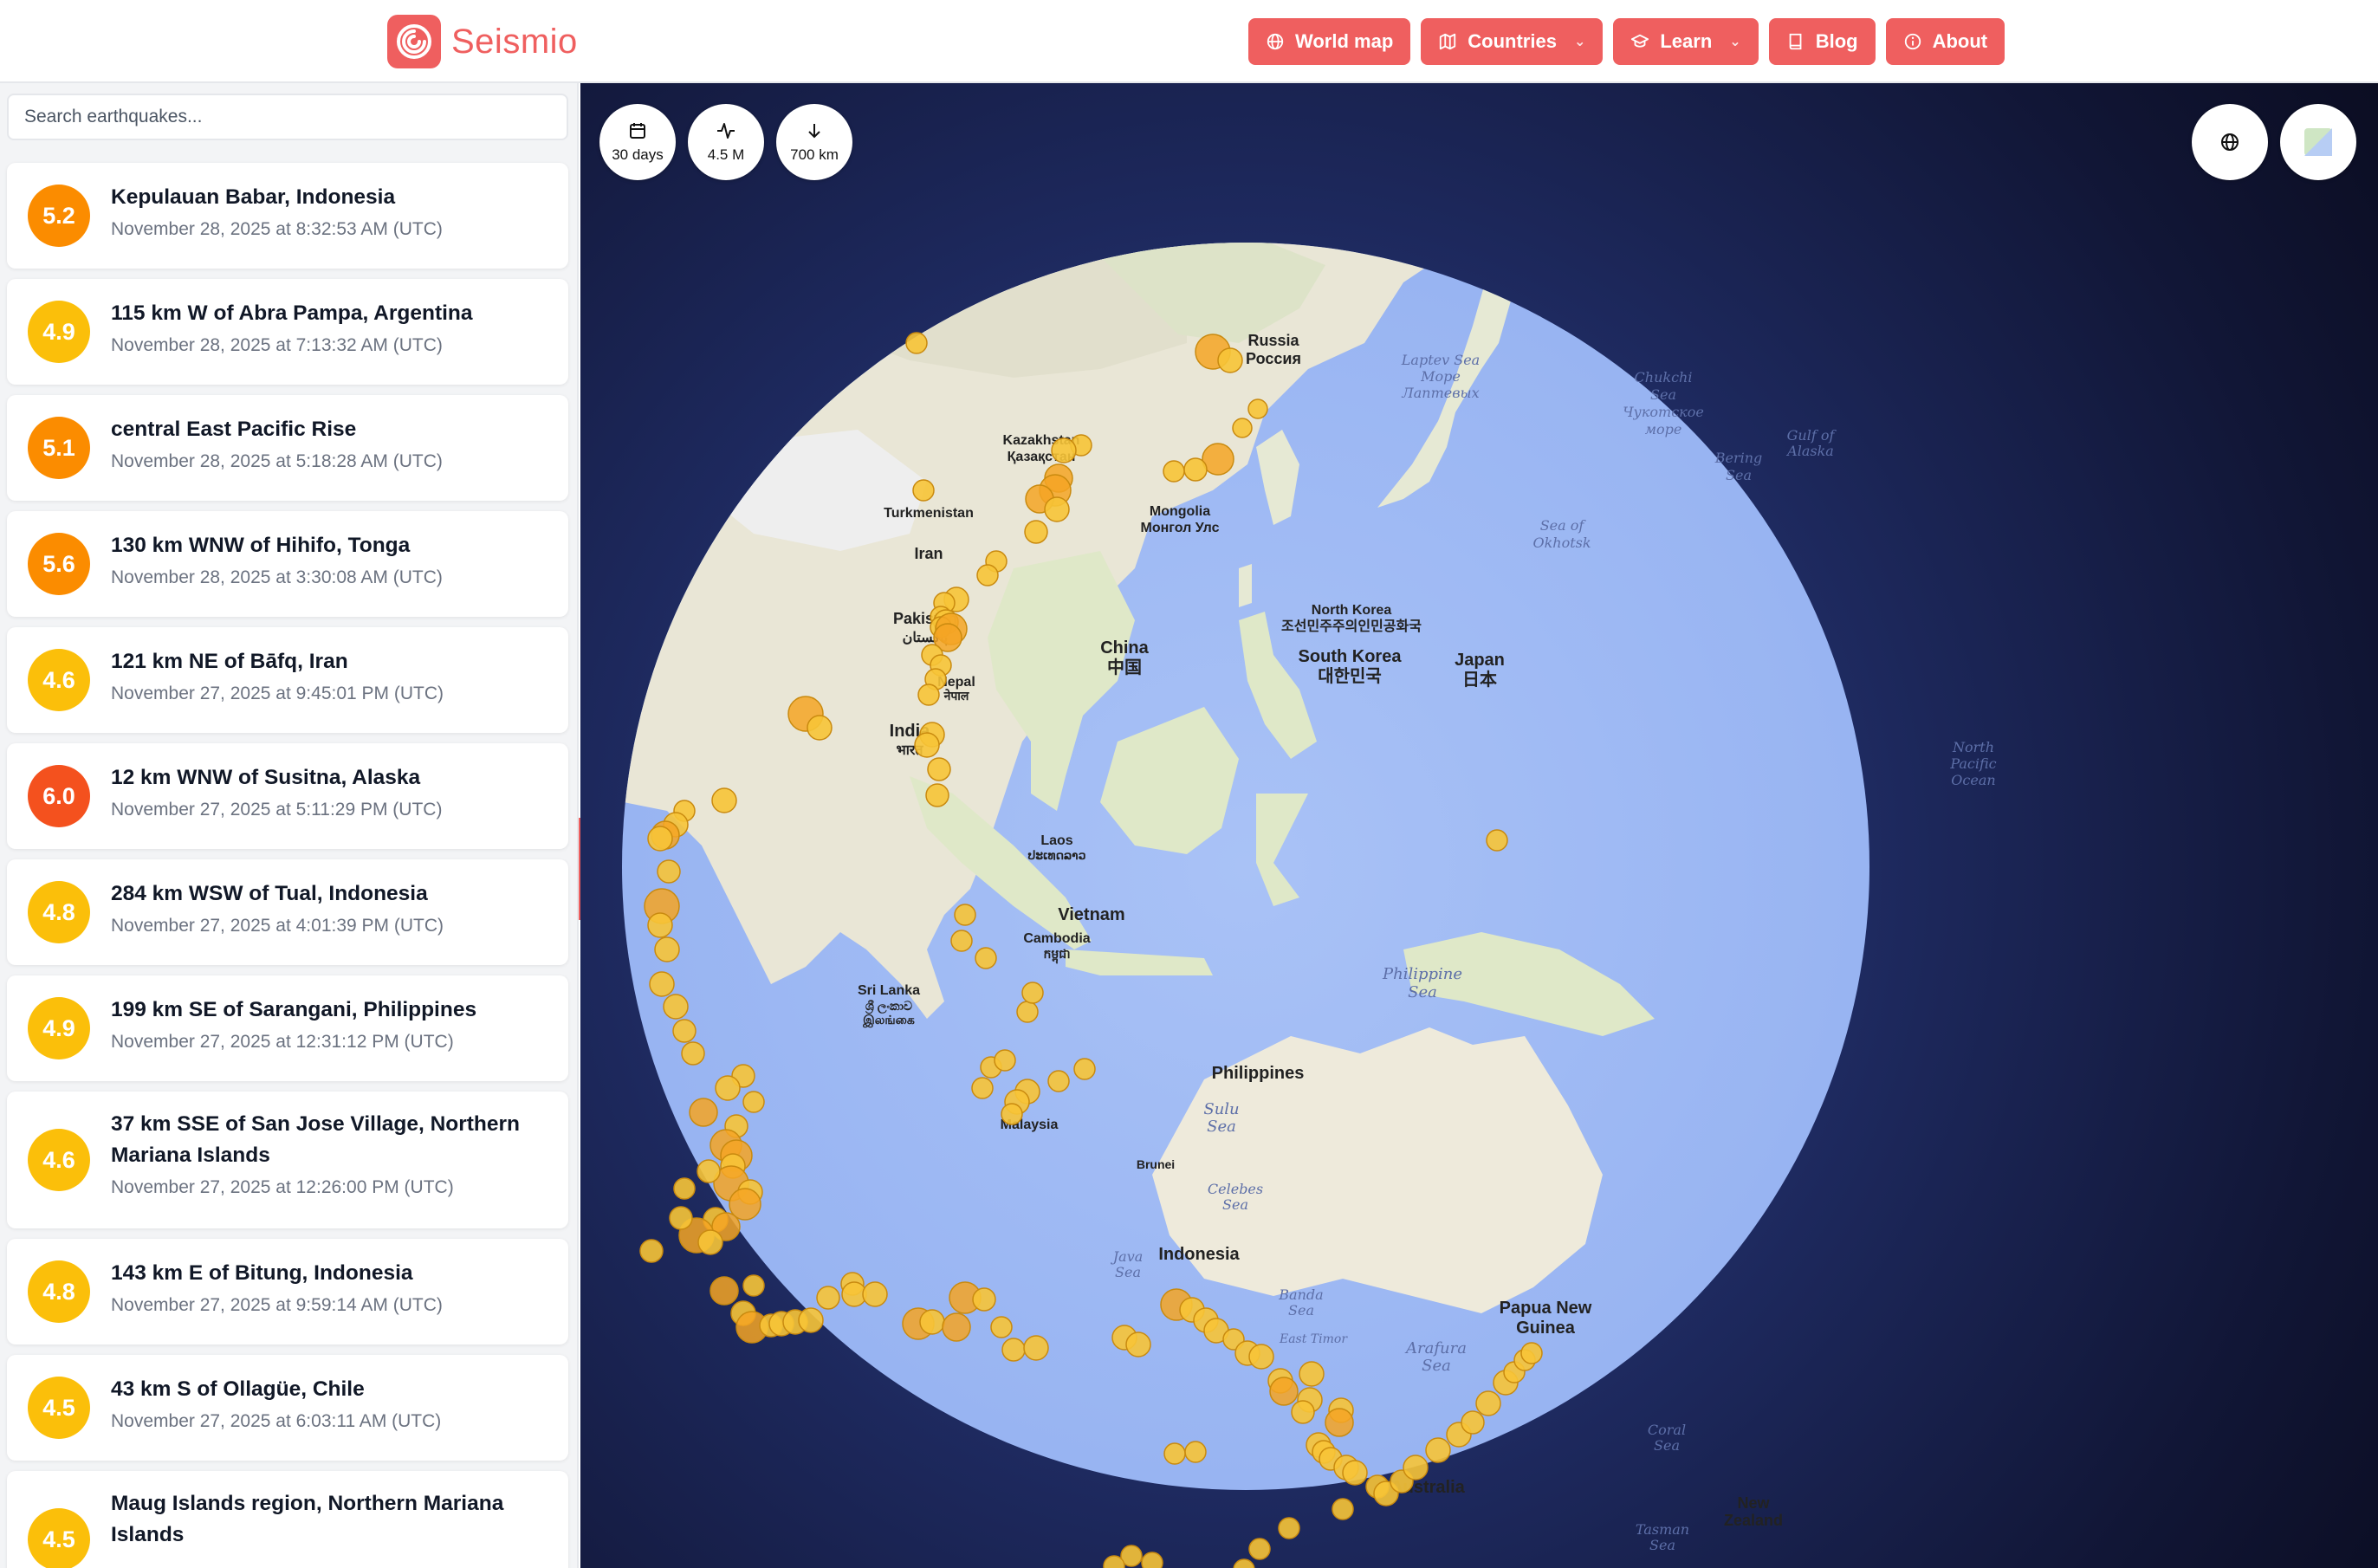  I want to click on nav-countries-button: Countries ⌄, so click(1512, 41).